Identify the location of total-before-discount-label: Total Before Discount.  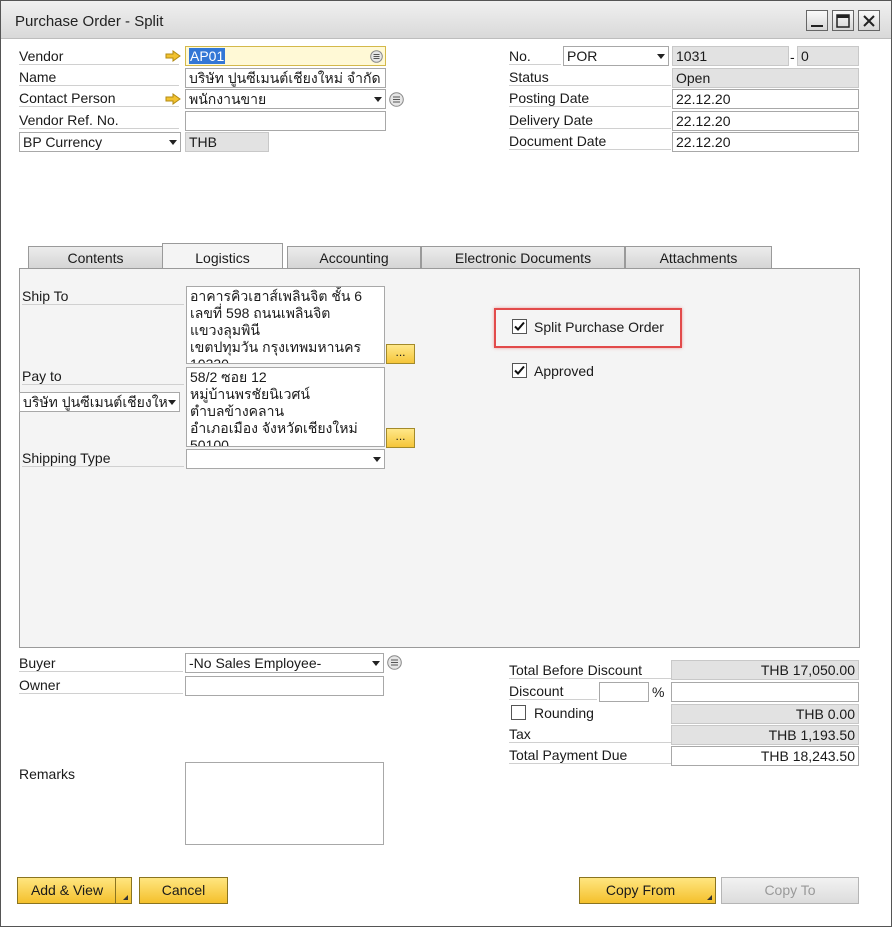
(590, 670).